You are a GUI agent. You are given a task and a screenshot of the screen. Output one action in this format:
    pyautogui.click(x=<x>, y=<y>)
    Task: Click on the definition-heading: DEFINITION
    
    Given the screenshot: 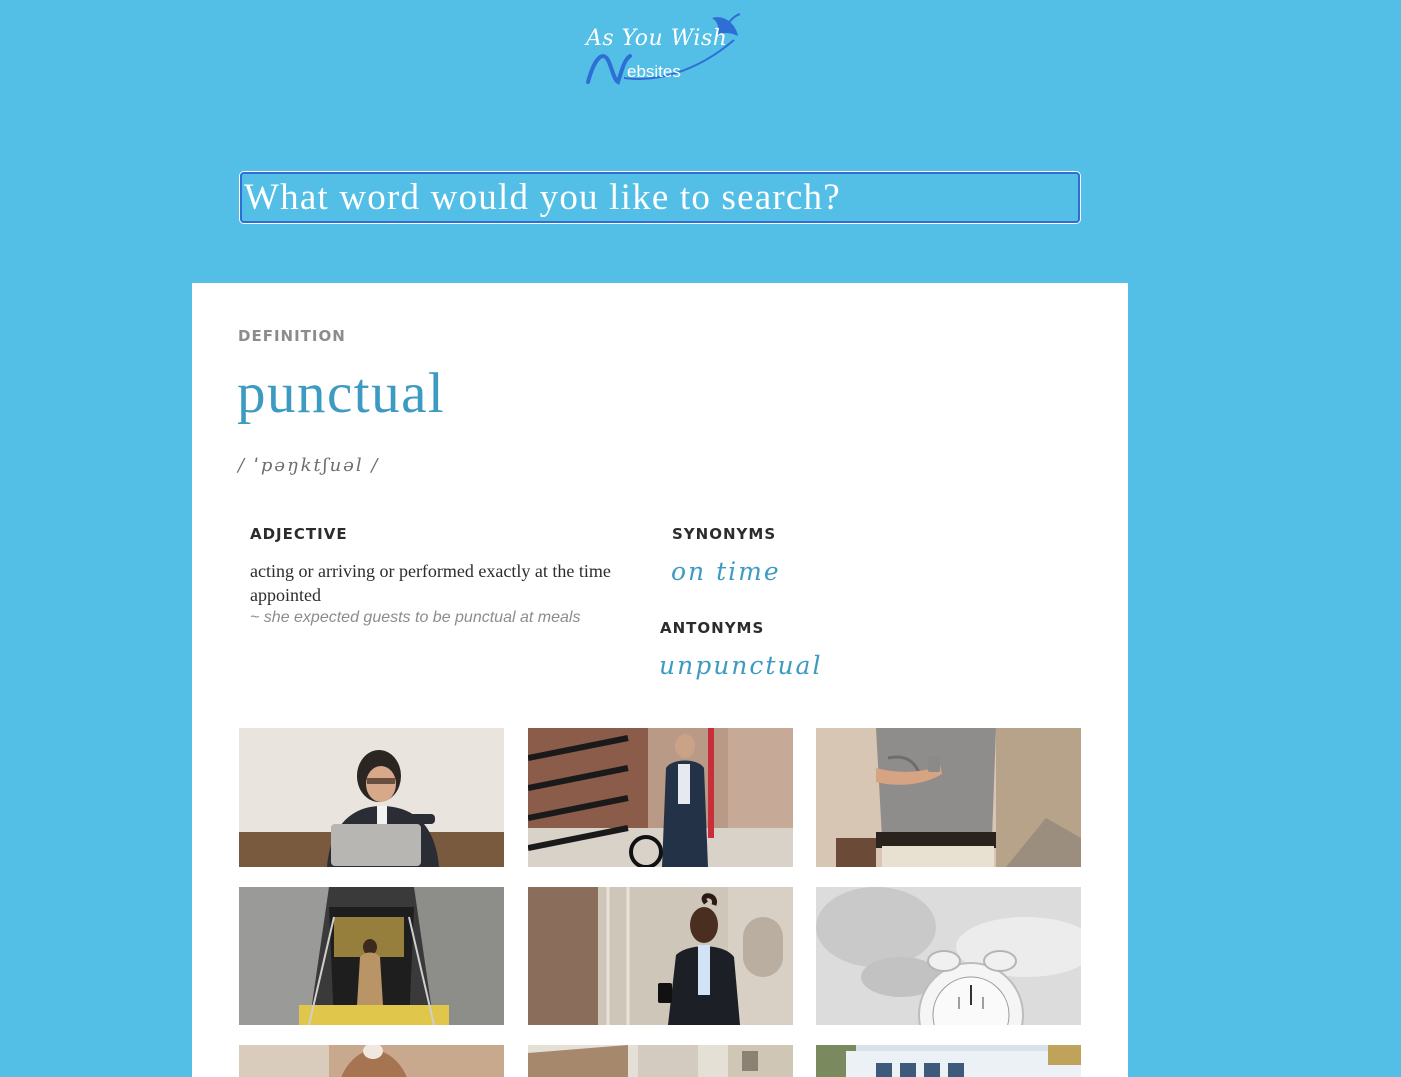 What is the action you would take?
    pyautogui.click(x=292, y=336)
    